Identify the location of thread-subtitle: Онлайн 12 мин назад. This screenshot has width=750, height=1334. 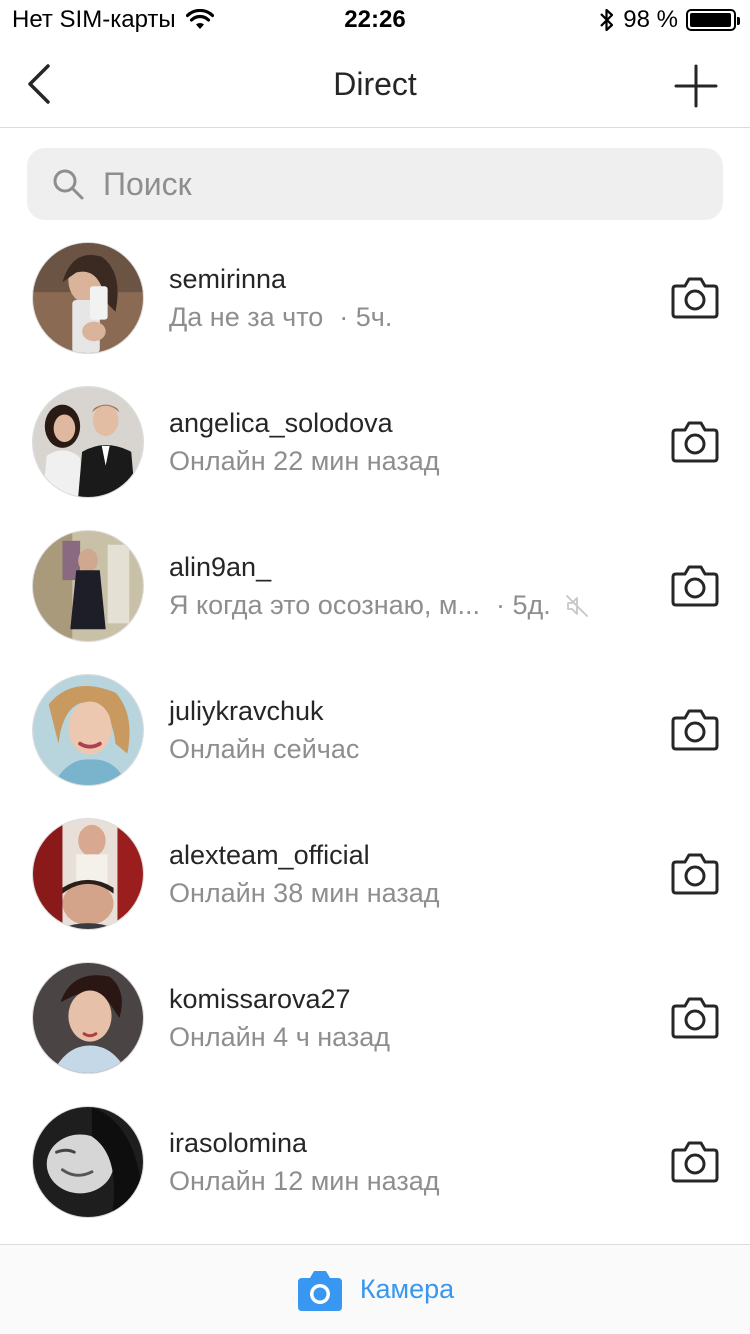
(304, 1181).